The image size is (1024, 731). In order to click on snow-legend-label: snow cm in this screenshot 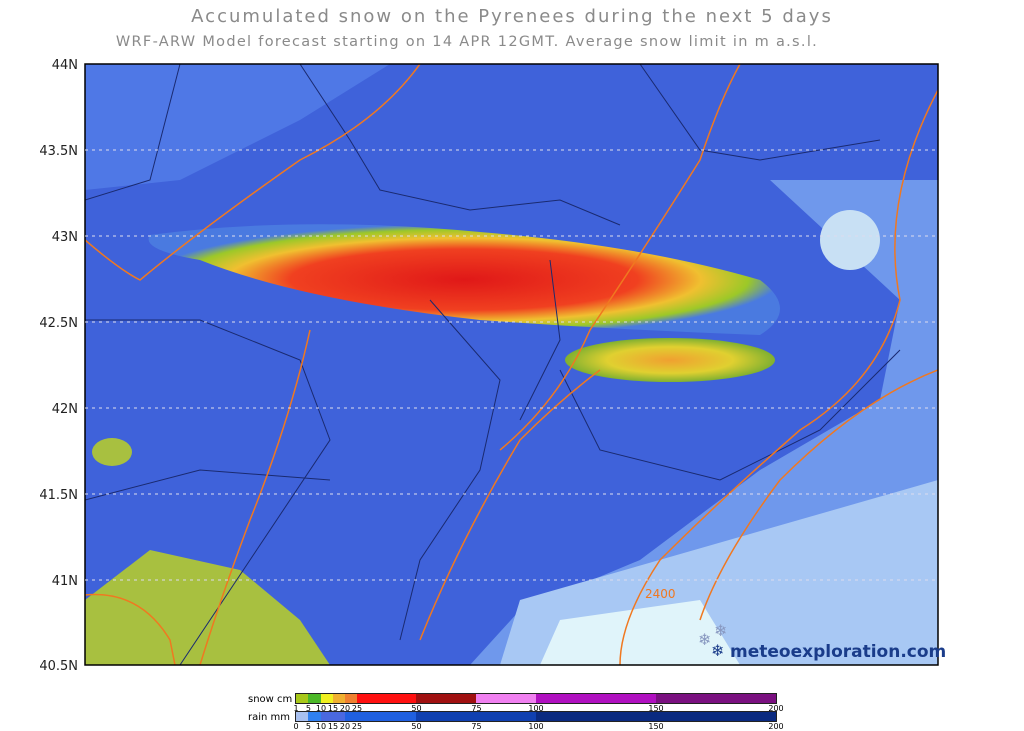, I will do `click(270, 699)`.